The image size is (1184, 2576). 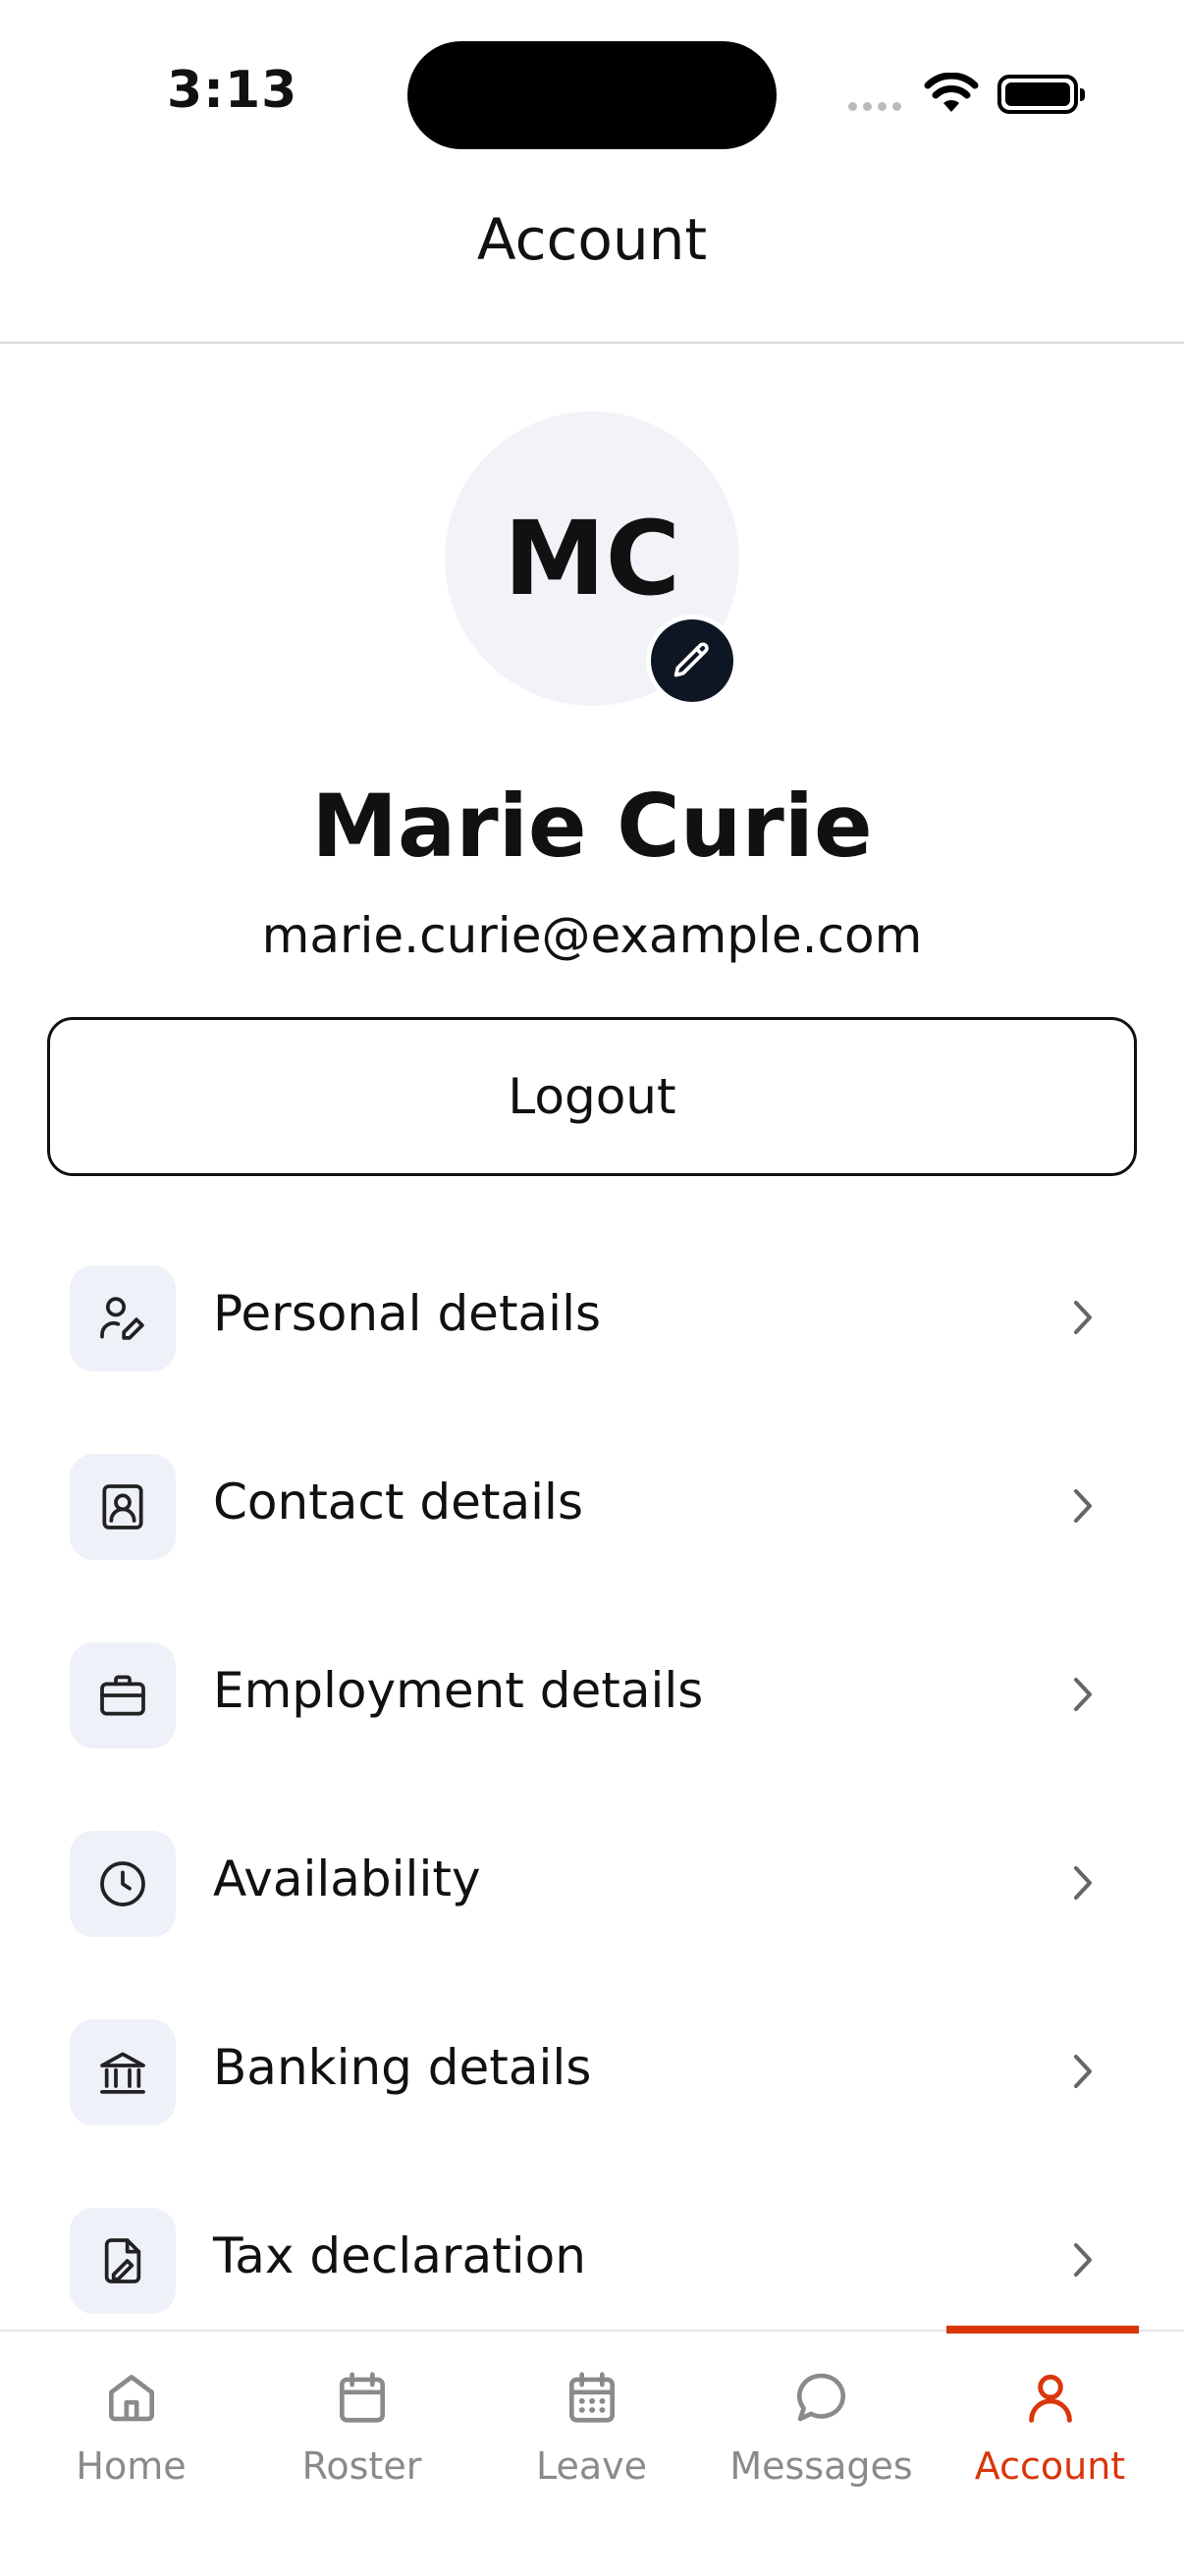 What do you see at coordinates (398, 1502) in the screenshot?
I see `menu-item-label: Contact details` at bounding box center [398, 1502].